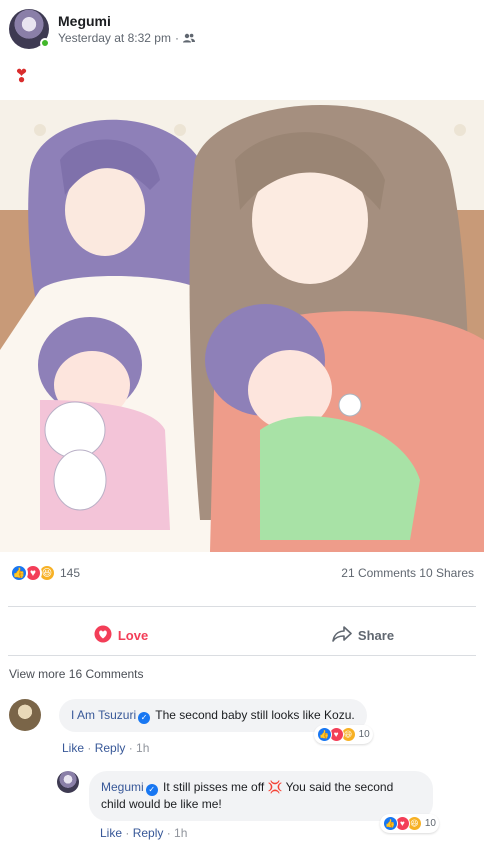  What do you see at coordinates (275, 787) in the screenshot?
I see `anger-symbol-icon: 💢` at bounding box center [275, 787].